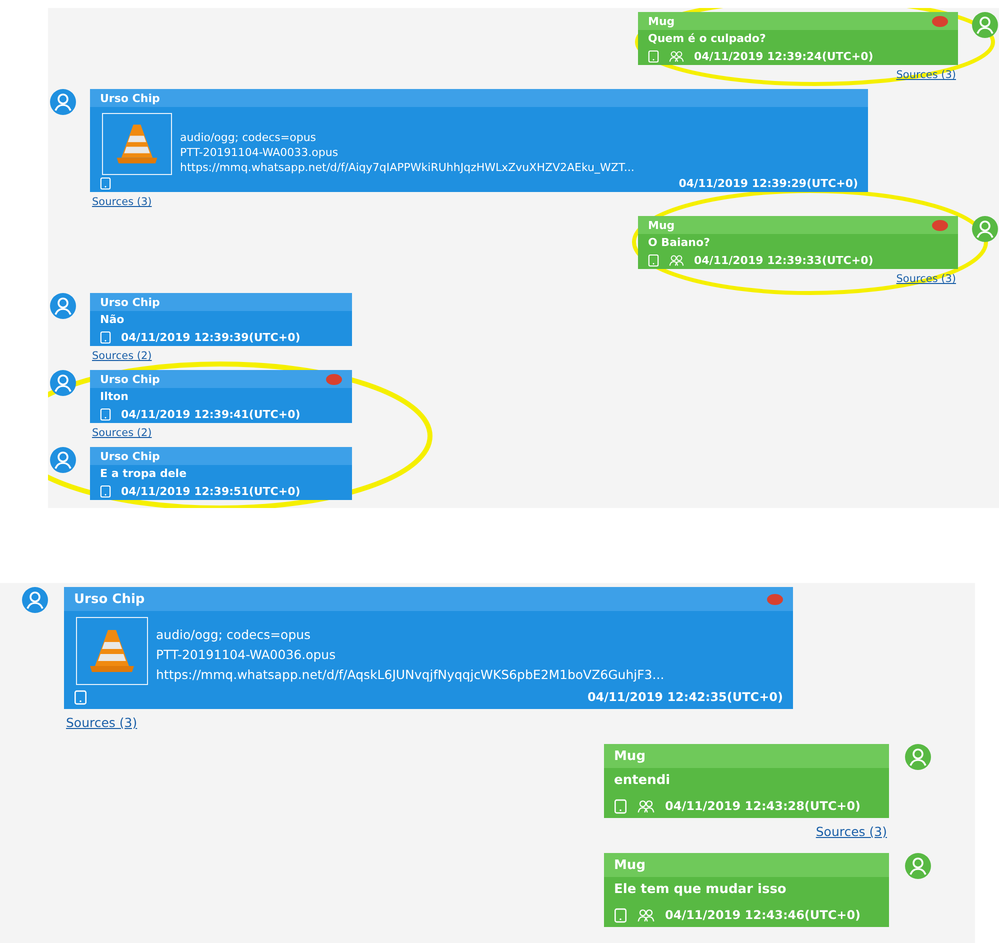 This screenshot has width=999, height=943. Describe the element at coordinates (707, 39) in the screenshot. I see `message-text: Quem é o culpado?` at that location.